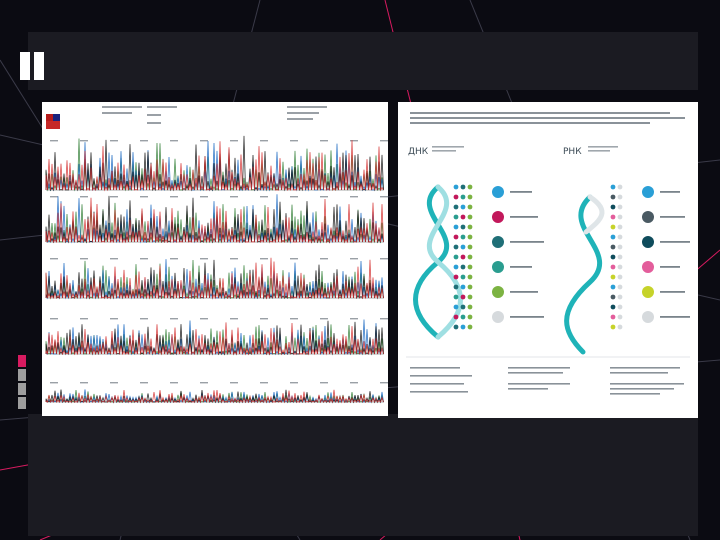  I want to click on title-marker-icon, so click(33, 66).